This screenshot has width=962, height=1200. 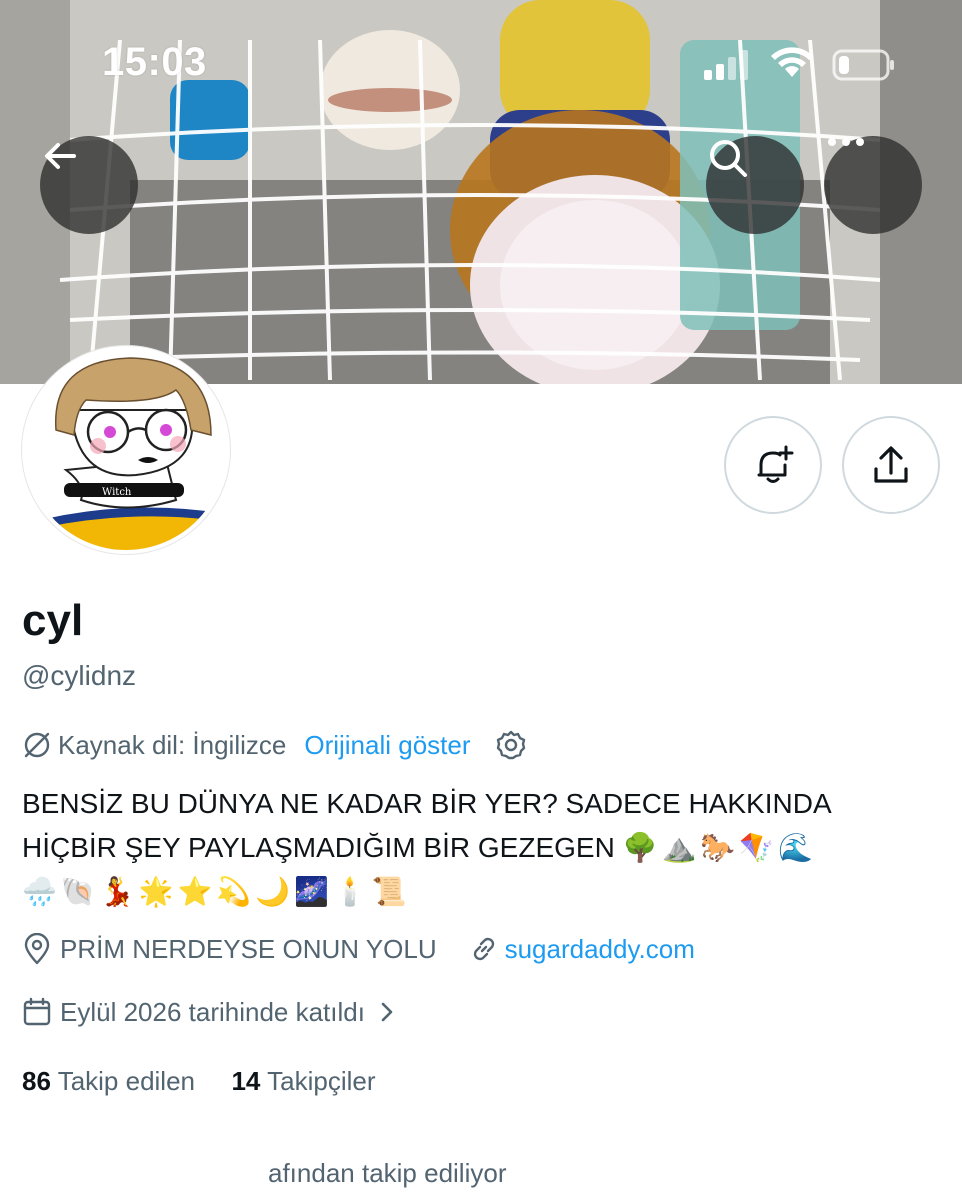 What do you see at coordinates (775, 464) in the screenshot?
I see `bell-plus-icon` at bounding box center [775, 464].